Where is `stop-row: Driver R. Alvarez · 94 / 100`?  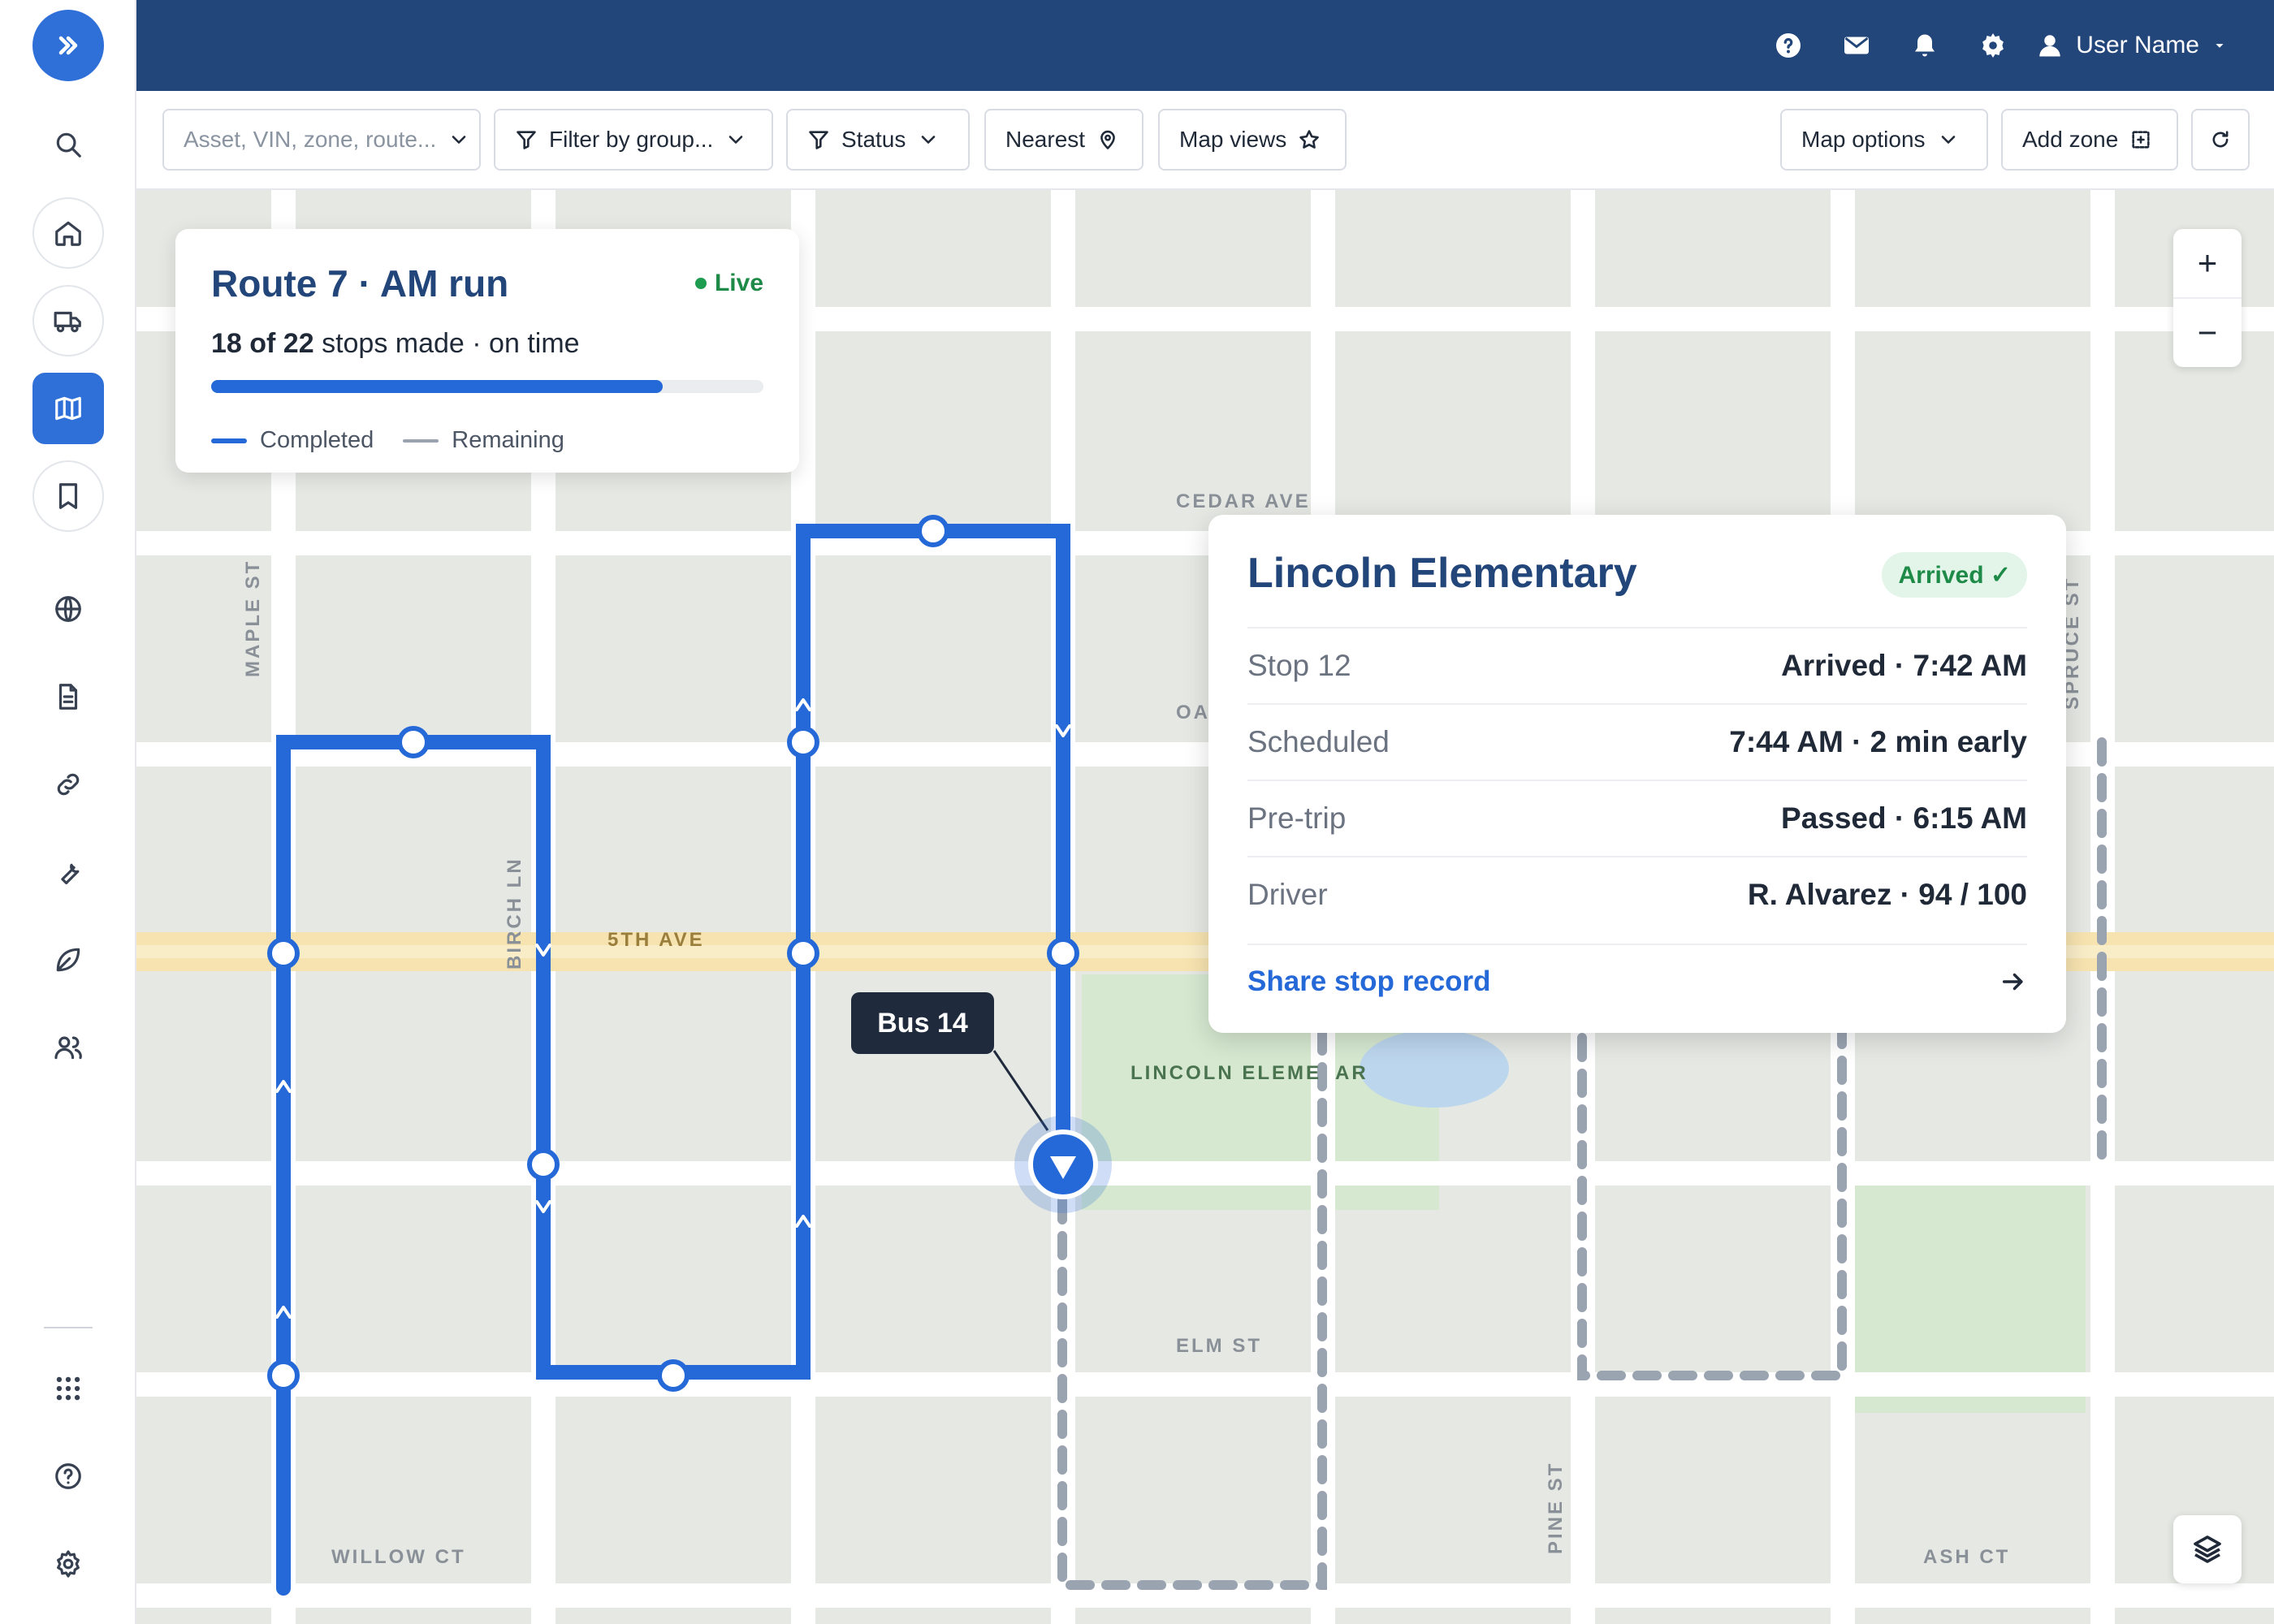 stop-row: Driver R. Alvarez · 94 / 100 is located at coordinates (1637, 894).